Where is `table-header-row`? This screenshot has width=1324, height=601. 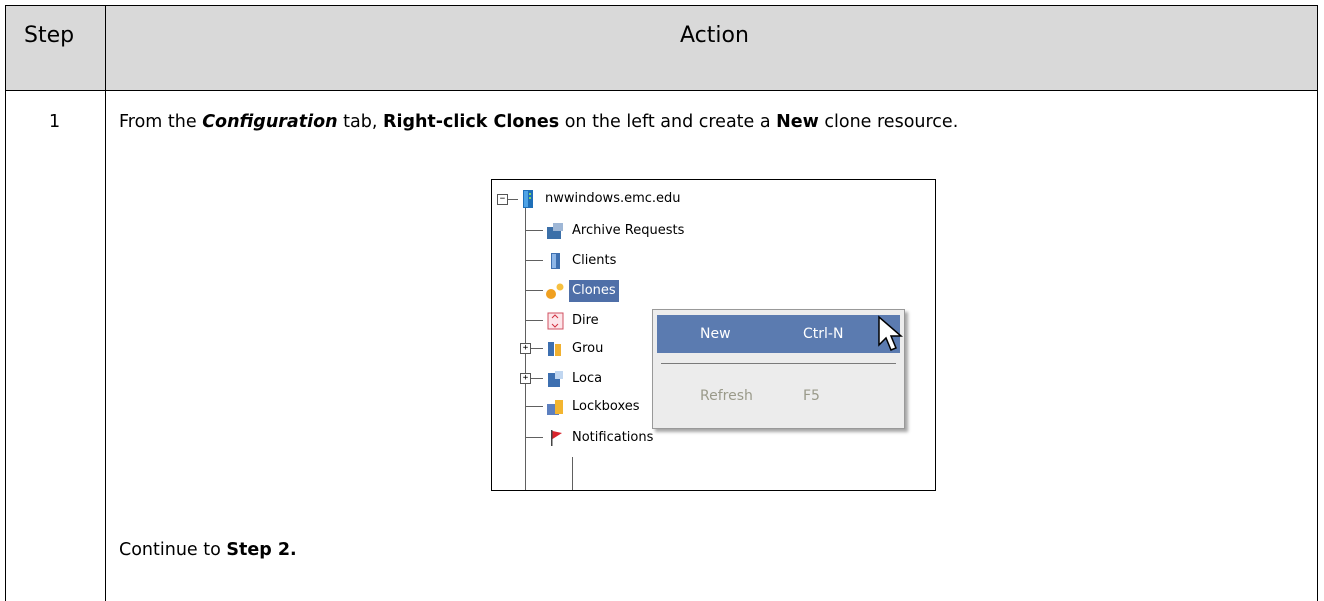 table-header-row is located at coordinates (661, 48).